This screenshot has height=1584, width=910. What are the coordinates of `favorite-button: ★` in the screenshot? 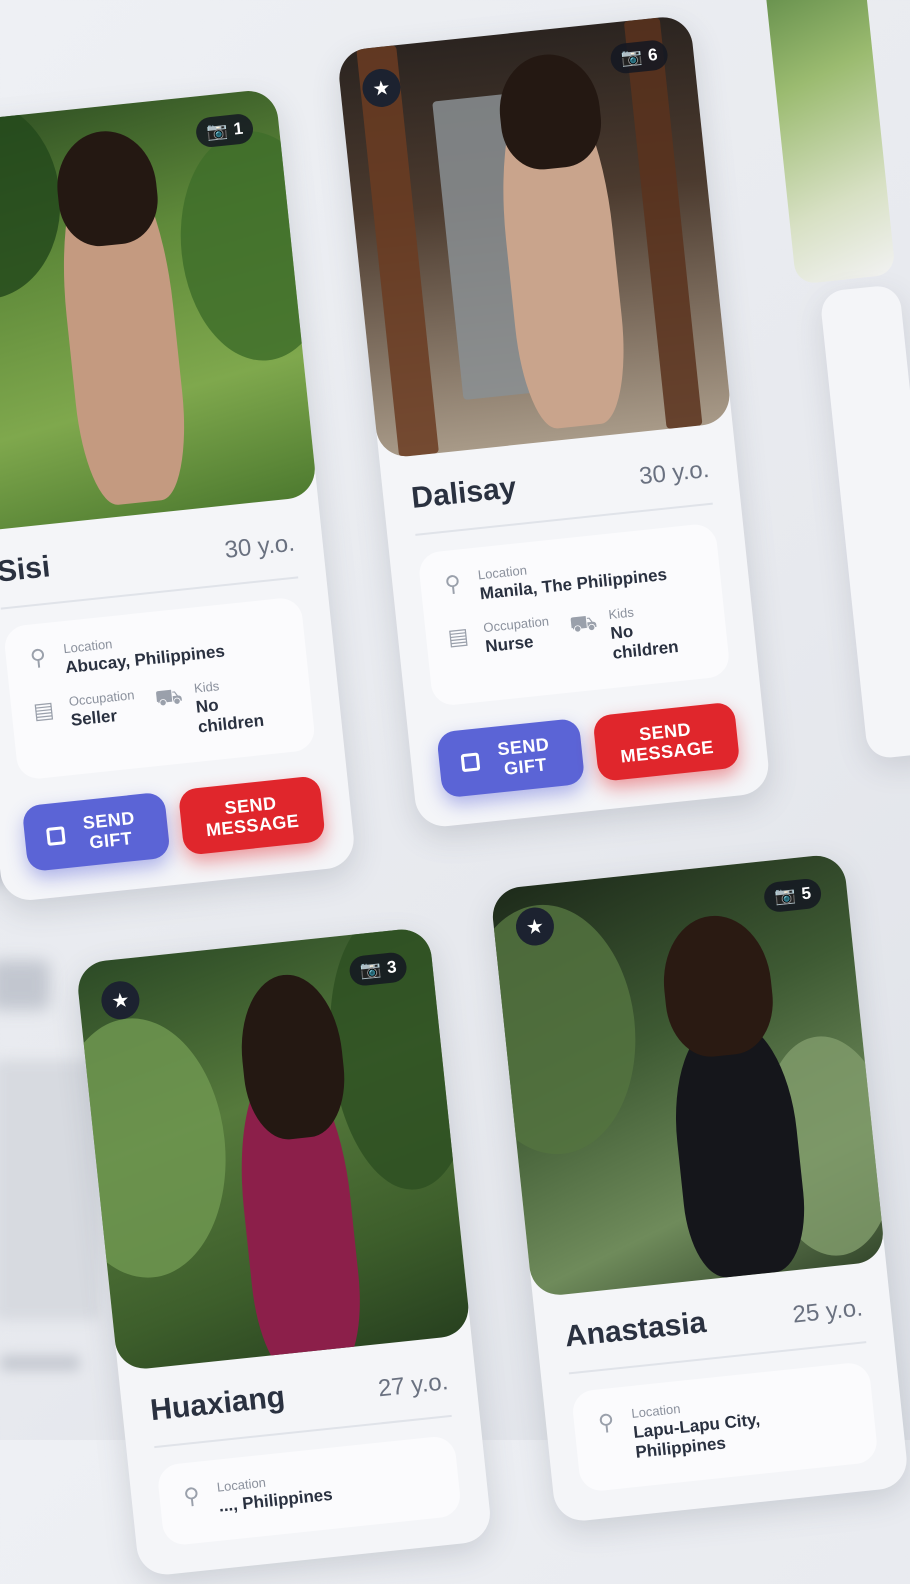 It's located at (120, 1000).